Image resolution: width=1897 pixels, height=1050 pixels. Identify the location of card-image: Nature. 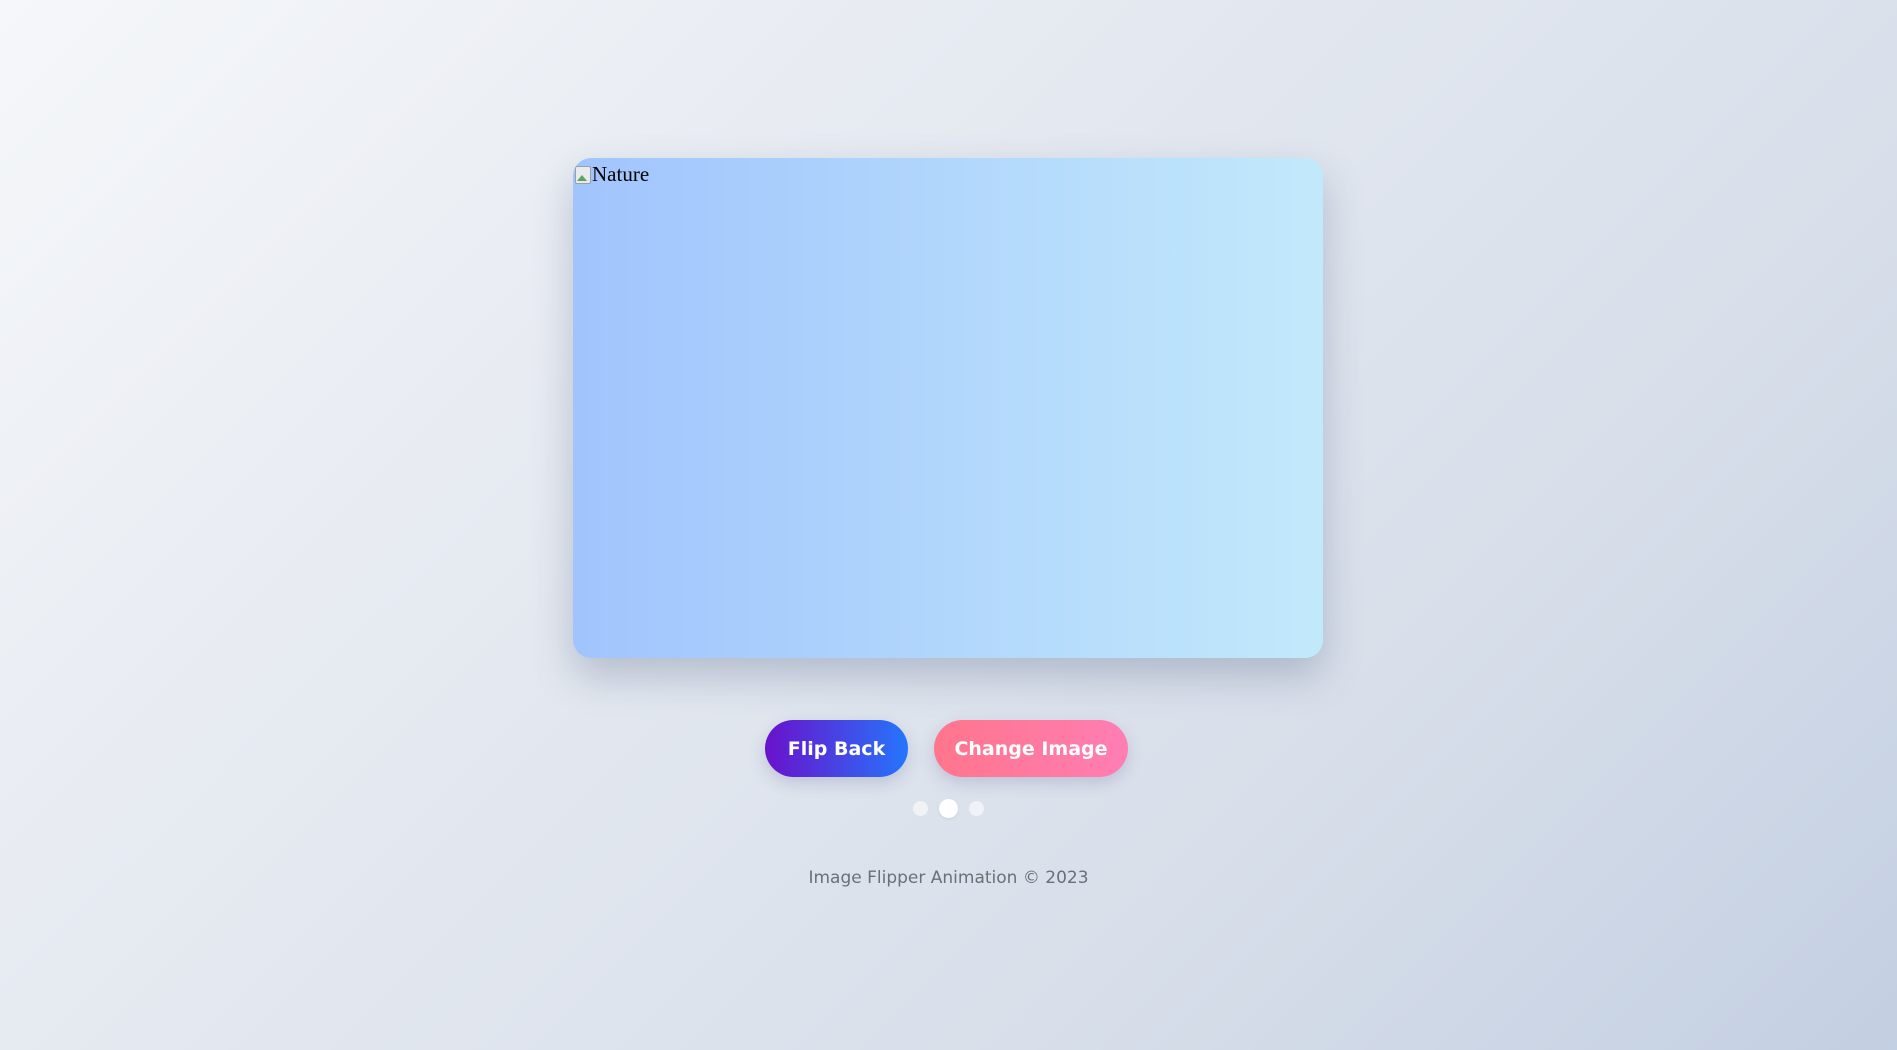
(611, 171).